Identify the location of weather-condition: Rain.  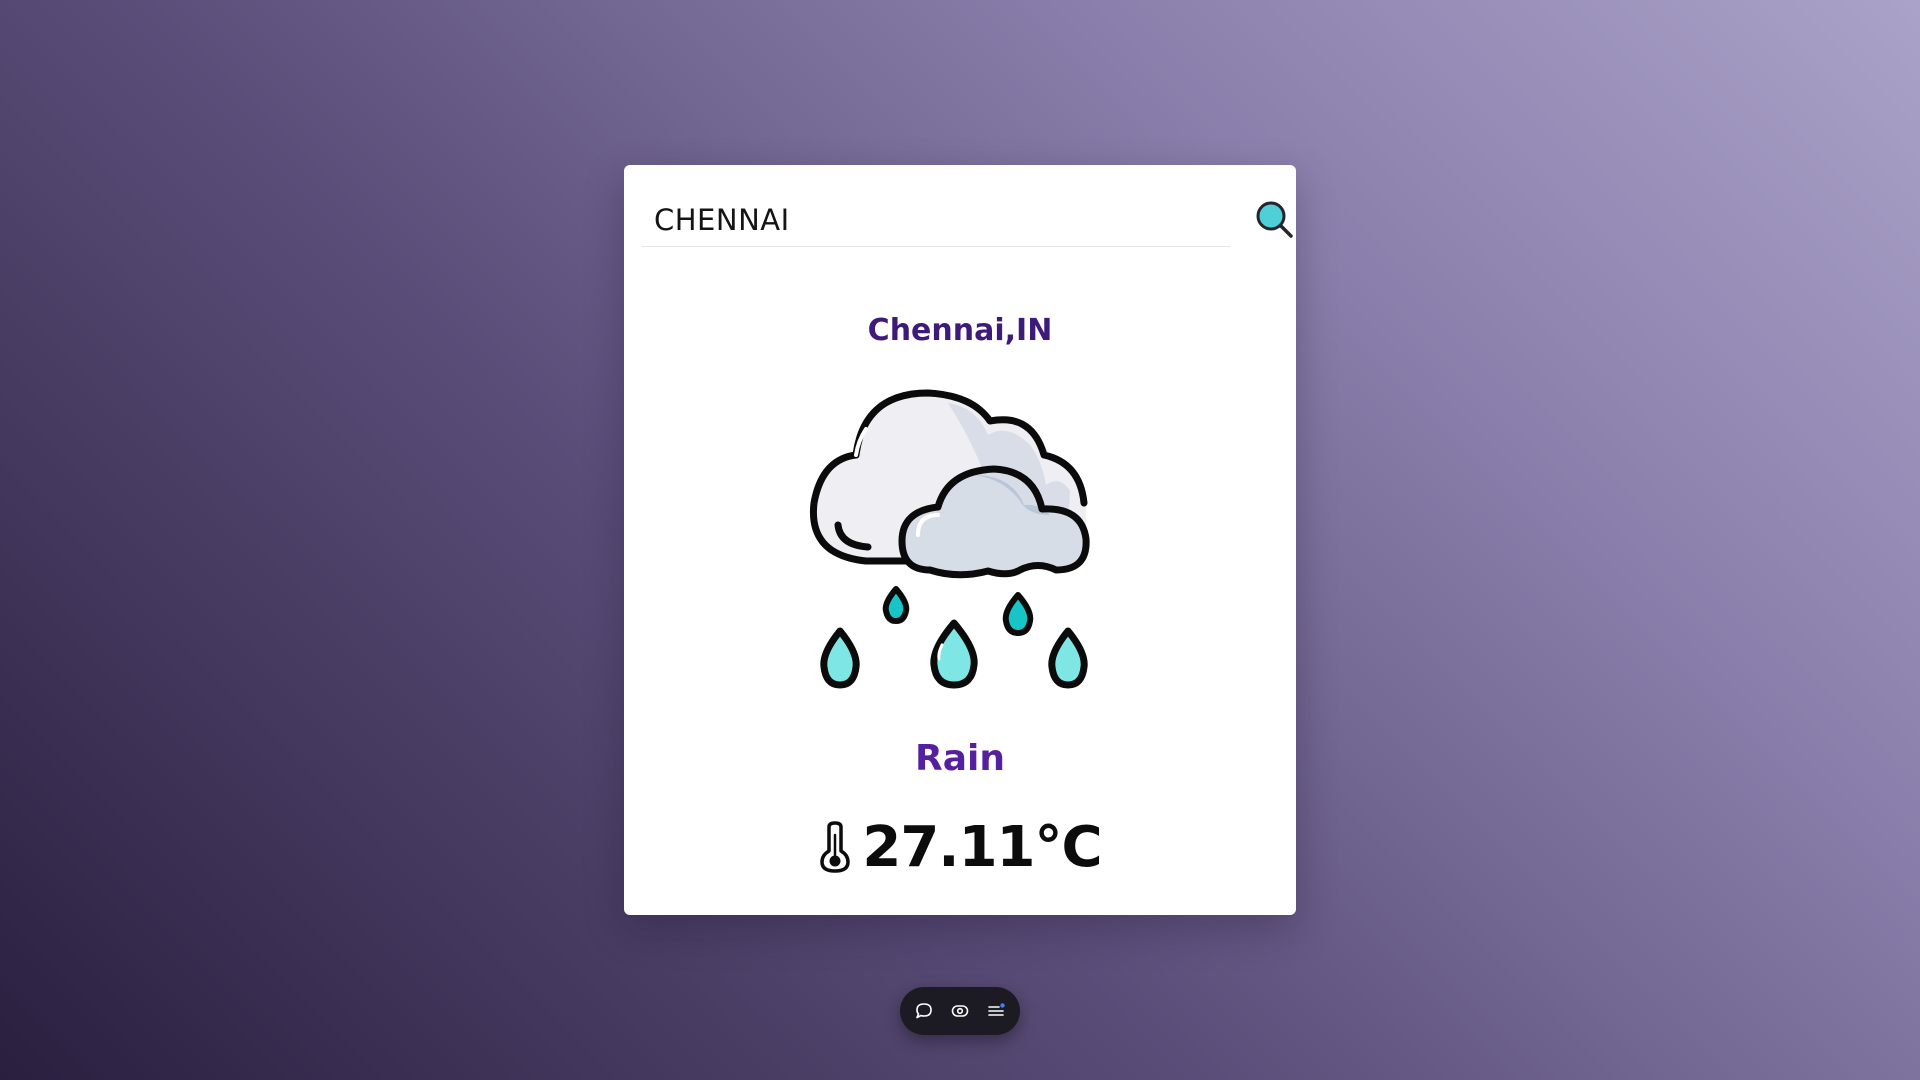
(960, 758).